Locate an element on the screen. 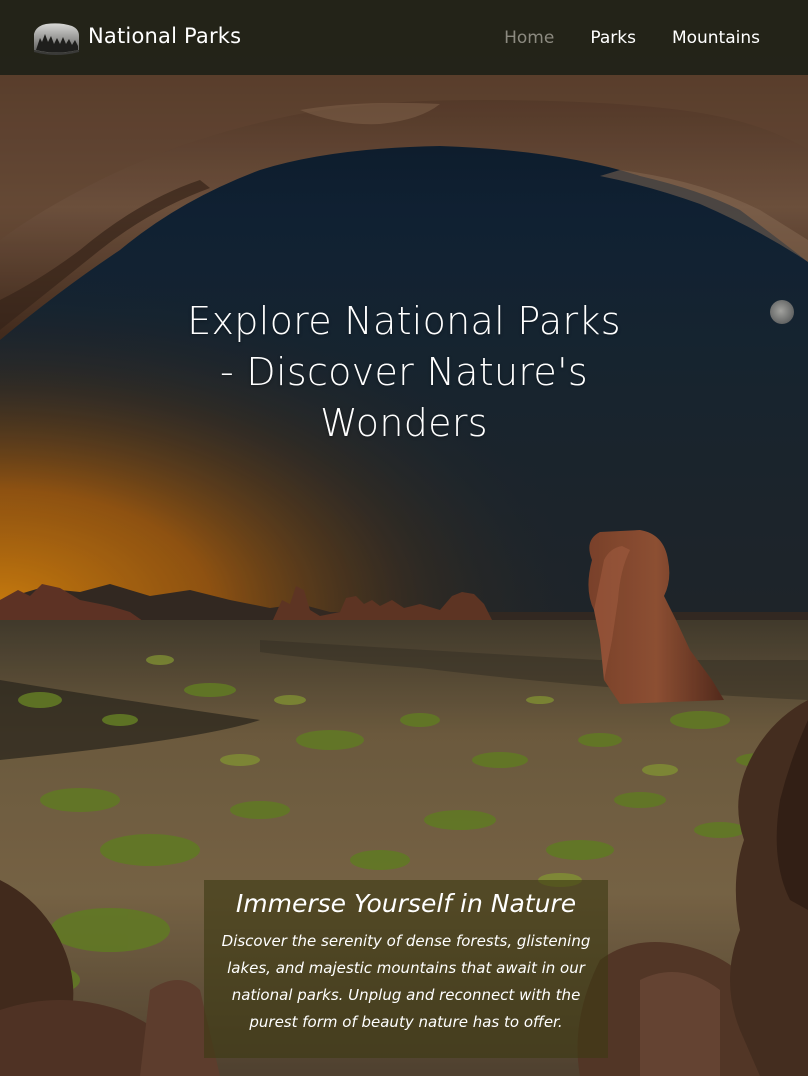 The height and width of the screenshot is (1076, 808). hero-title-line-2: - Discover Nature's is located at coordinates (404, 372).